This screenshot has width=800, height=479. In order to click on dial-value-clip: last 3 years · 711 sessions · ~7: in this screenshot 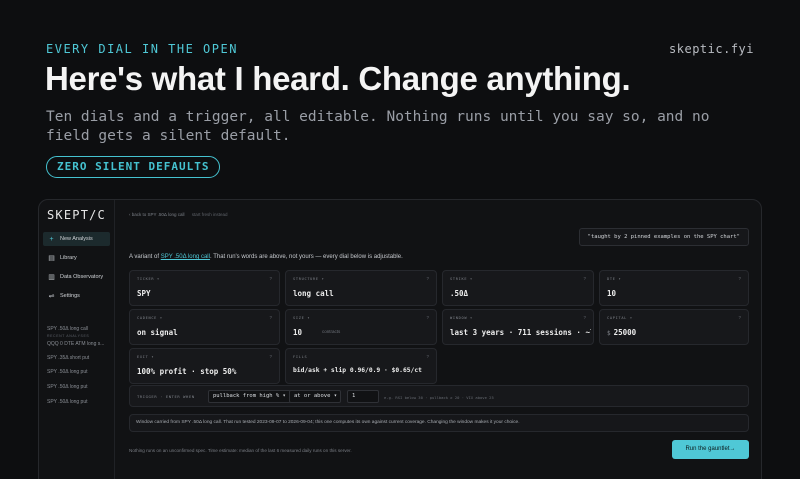, I will do `click(520, 332)`.